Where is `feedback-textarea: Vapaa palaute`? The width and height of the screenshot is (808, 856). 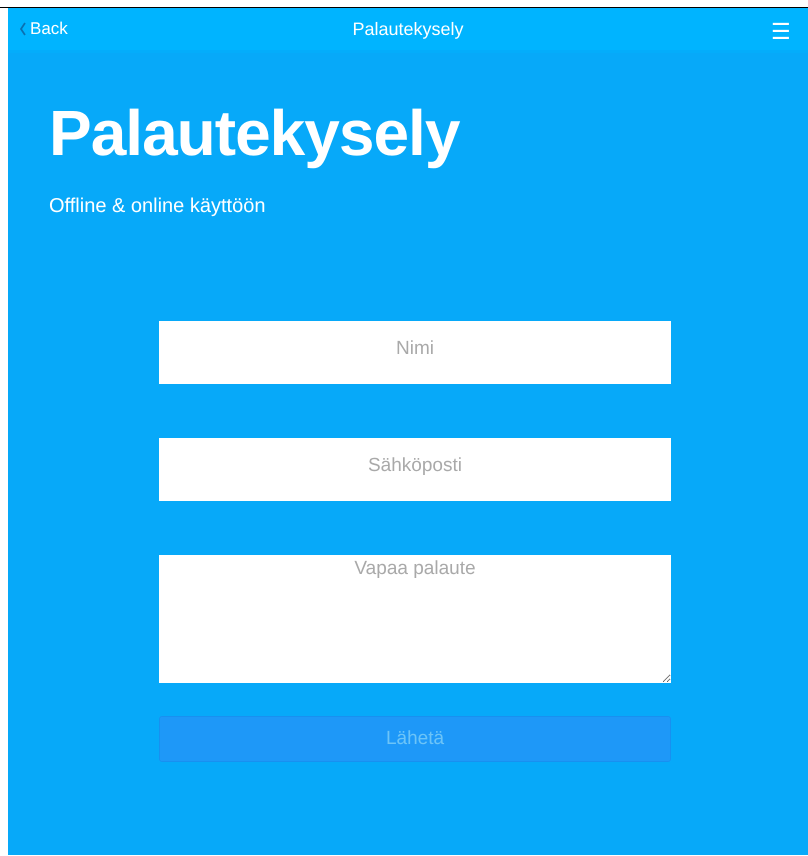
feedback-textarea: Vapaa palaute is located at coordinates (415, 619).